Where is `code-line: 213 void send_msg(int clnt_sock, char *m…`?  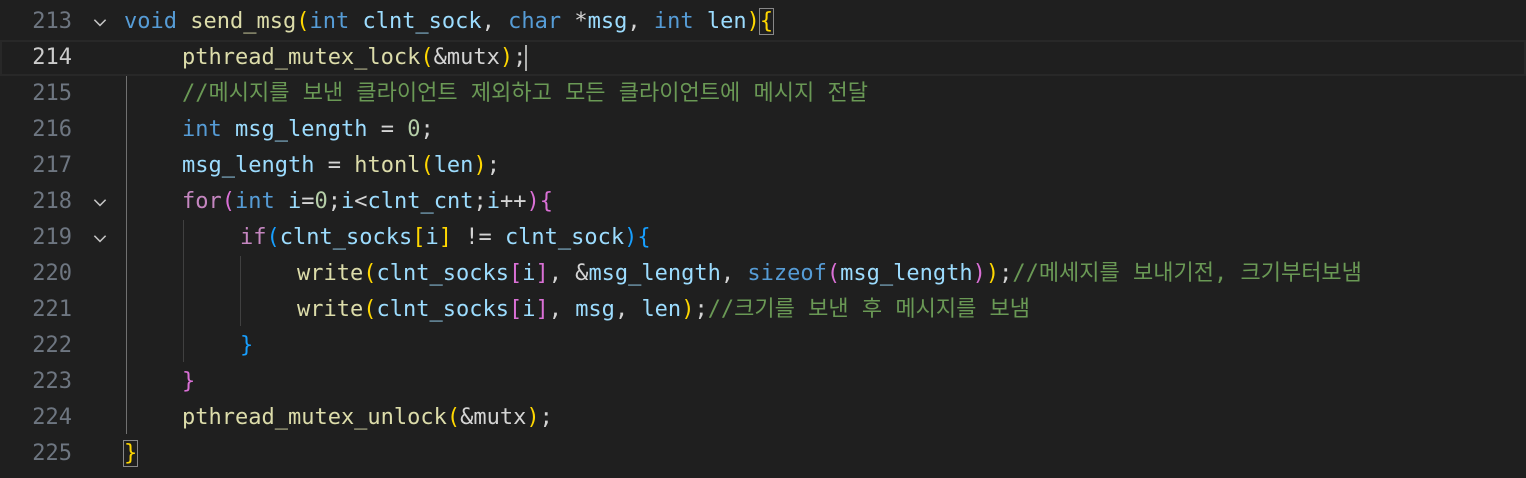
code-line: 213 void send_msg(int clnt_sock, char *m… is located at coordinates (763, 22).